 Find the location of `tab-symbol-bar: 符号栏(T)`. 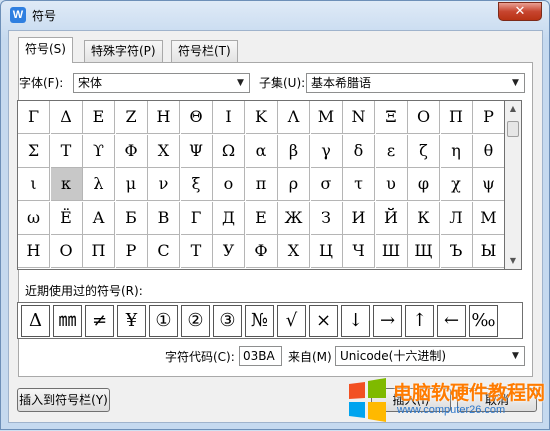

tab-symbol-bar: 符号栏(T) is located at coordinates (204, 51).